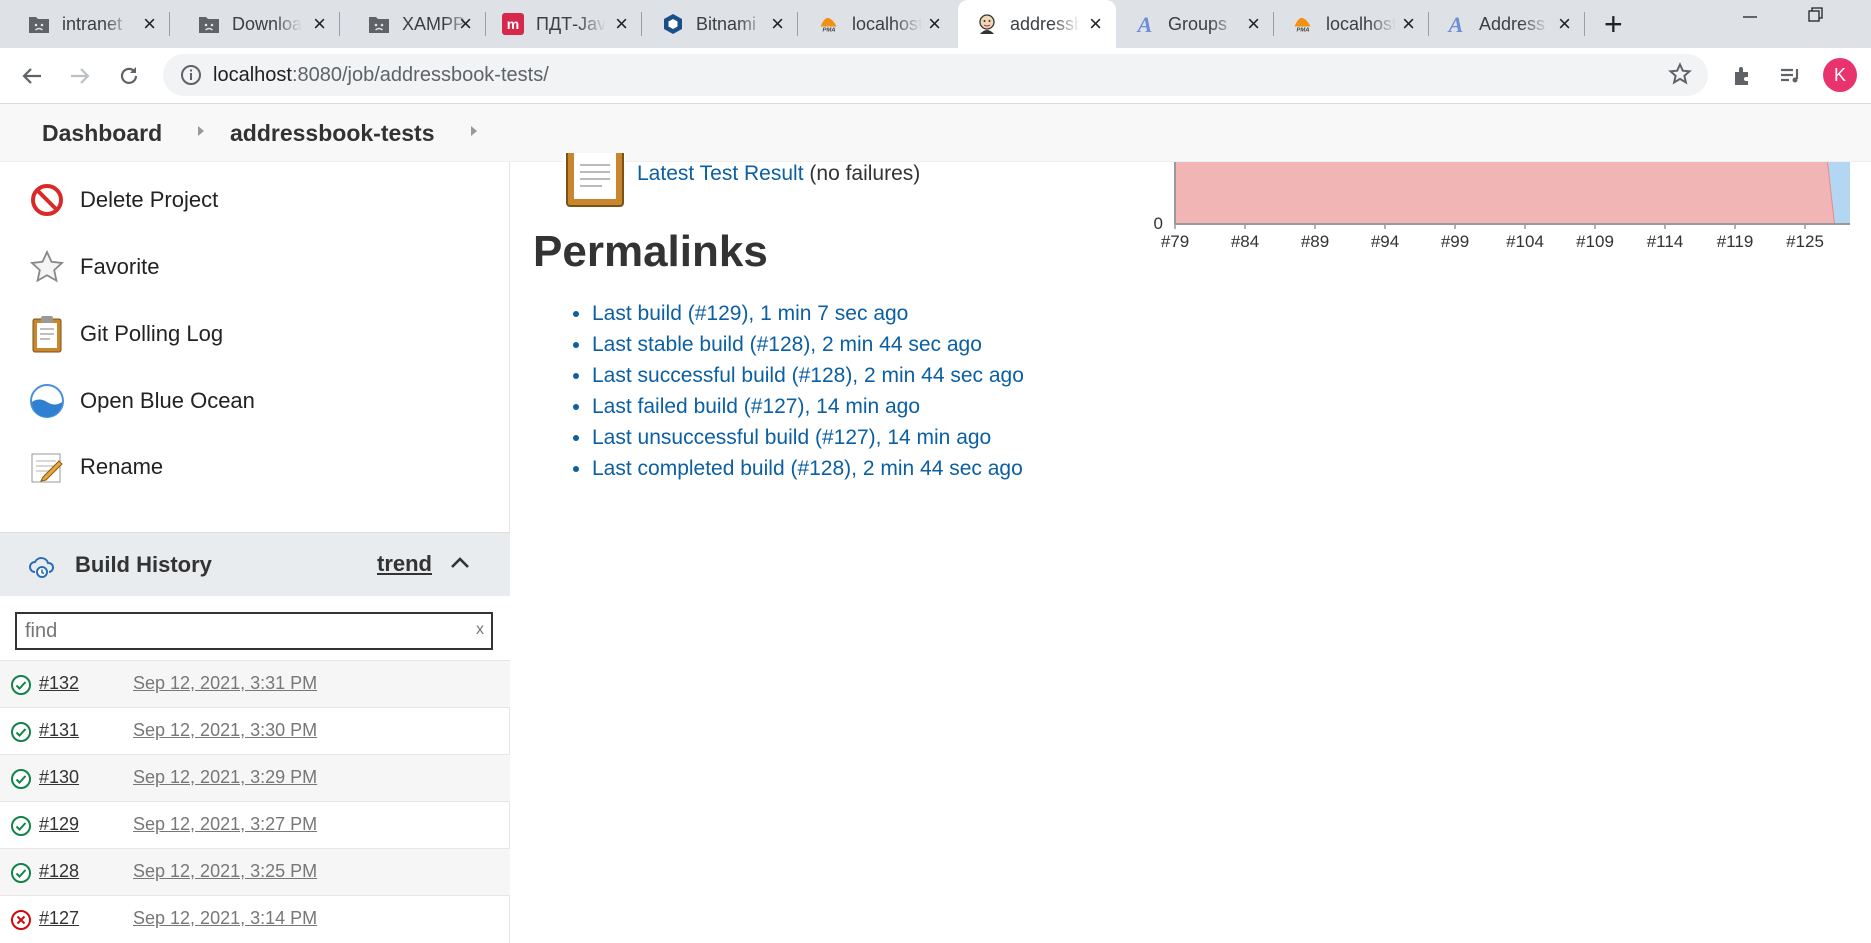  What do you see at coordinates (1735, 241) in the screenshot?
I see `x-tick-label: #119` at bounding box center [1735, 241].